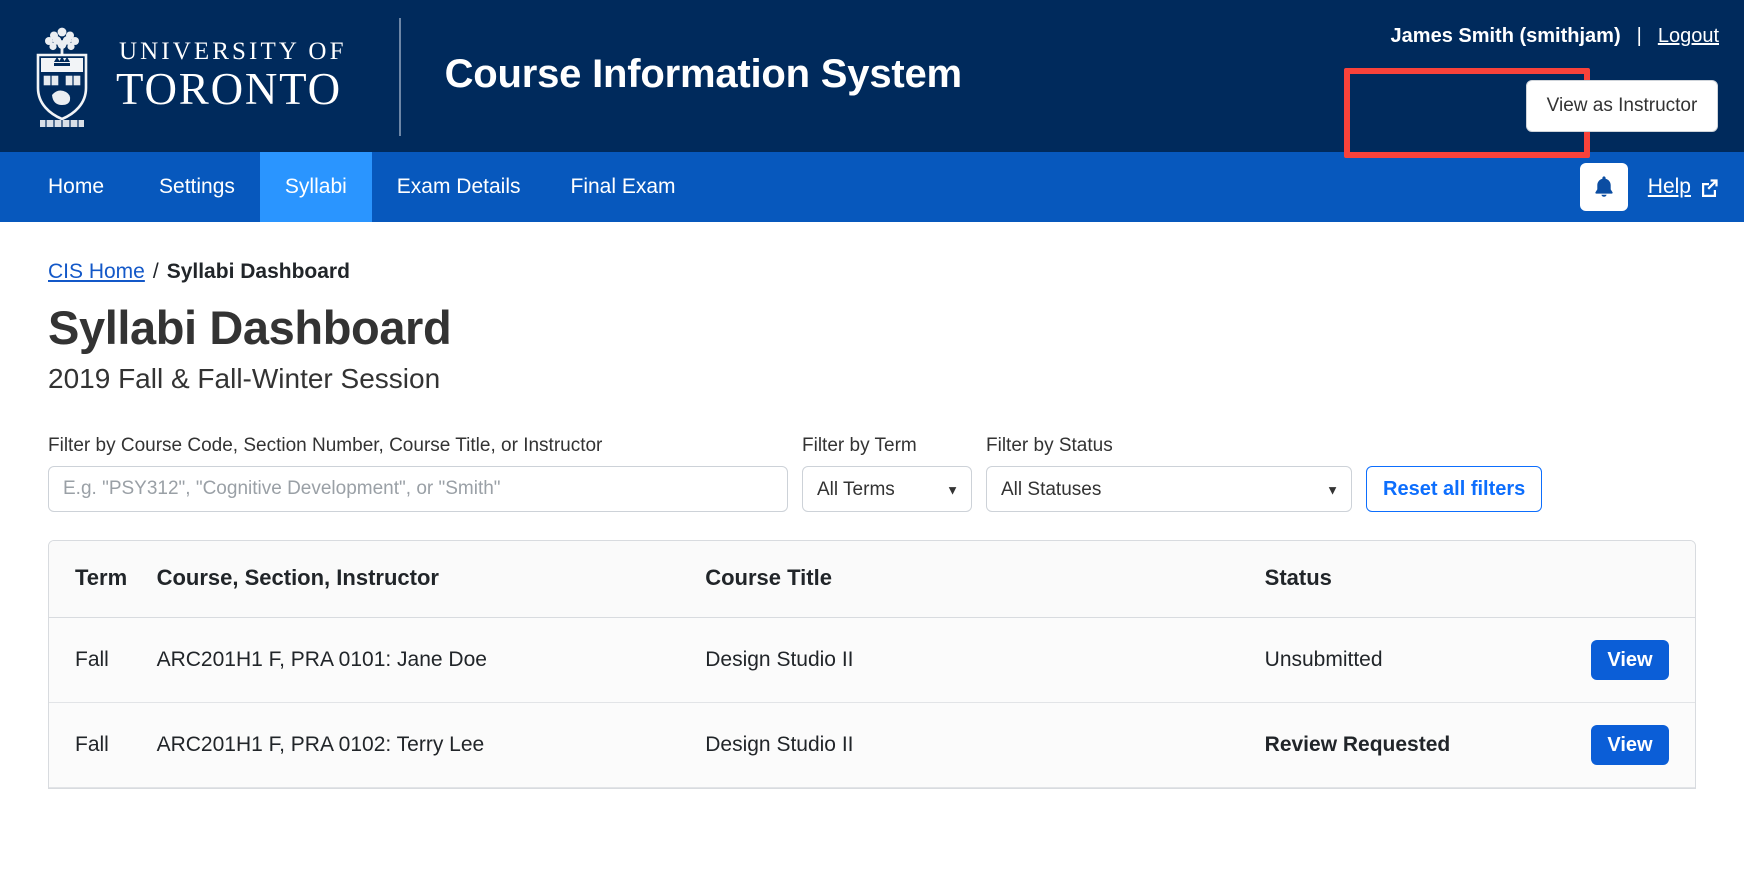 This screenshot has height=888, width=1744. Describe the element at coordinates (459, 187) in the screenshot. I see `nav-item-exam-details: Exam Details` at that location.